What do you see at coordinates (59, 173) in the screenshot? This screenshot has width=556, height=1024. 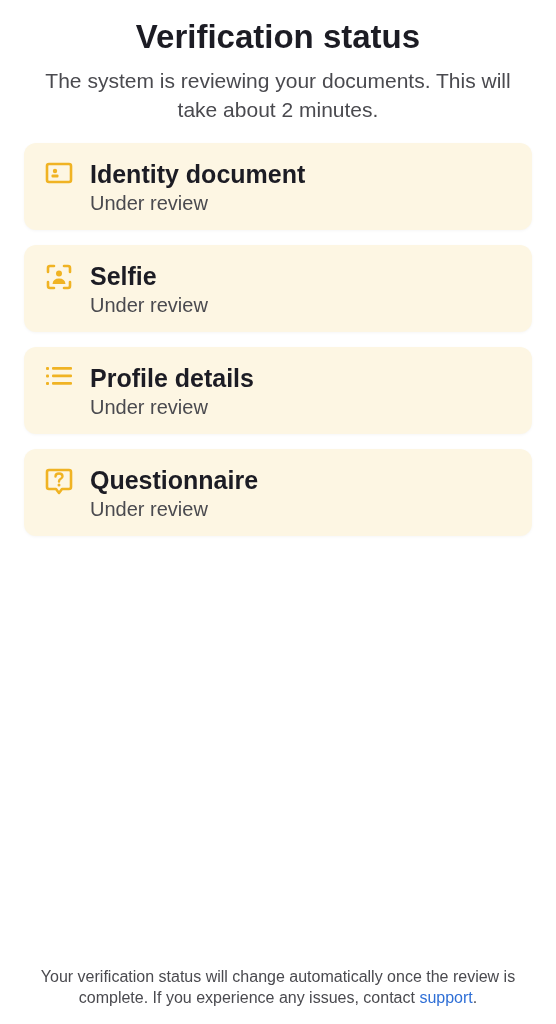 I see `id-card-icon` at bounding box center [59, 173].